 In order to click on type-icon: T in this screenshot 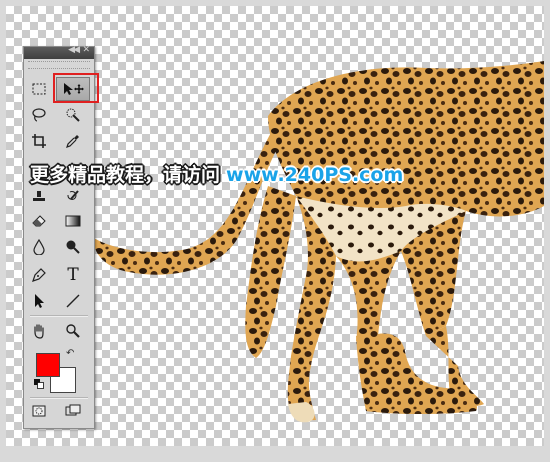, I will do `click(73, 275)`.